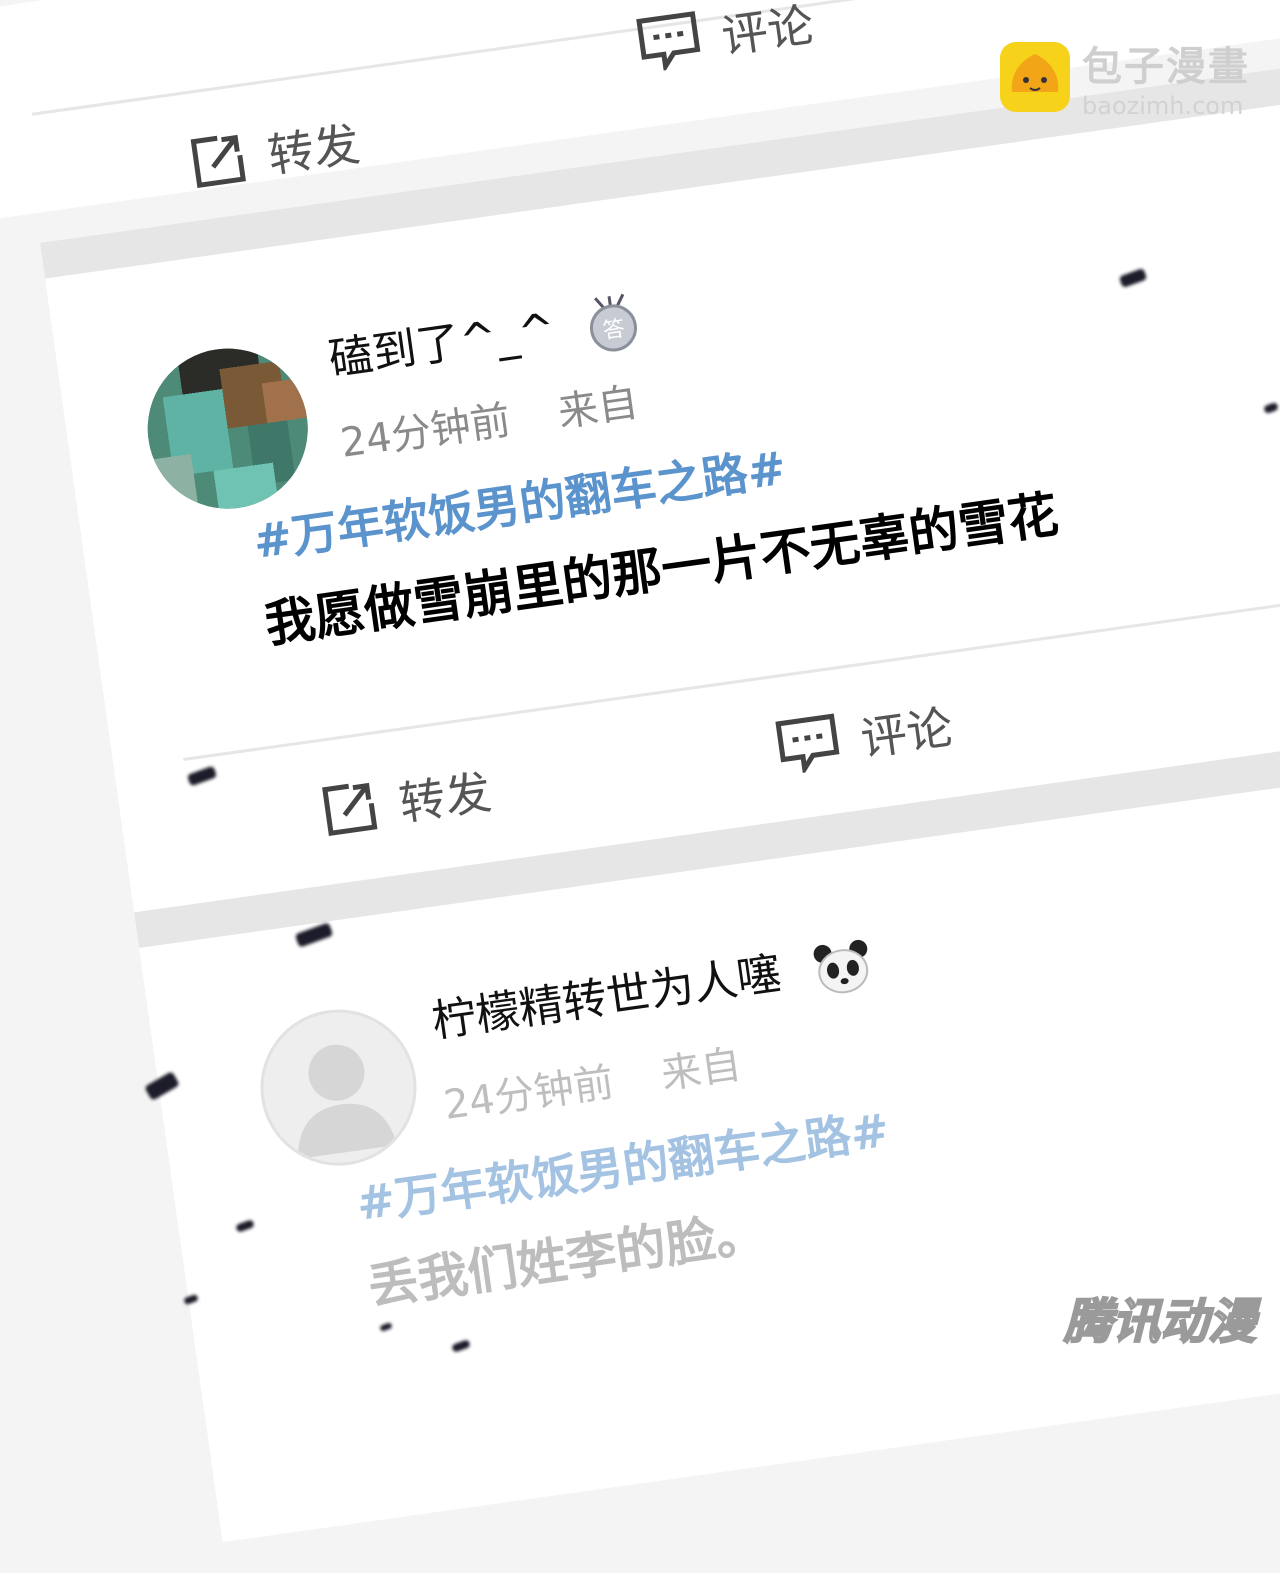 The height and width of the screenshot is (1573, 1280). What do you see at coordinates (1163, 106) in the screenshot?
I see `watermark-url: baozimh.com` at bounding box center [1163, 106].